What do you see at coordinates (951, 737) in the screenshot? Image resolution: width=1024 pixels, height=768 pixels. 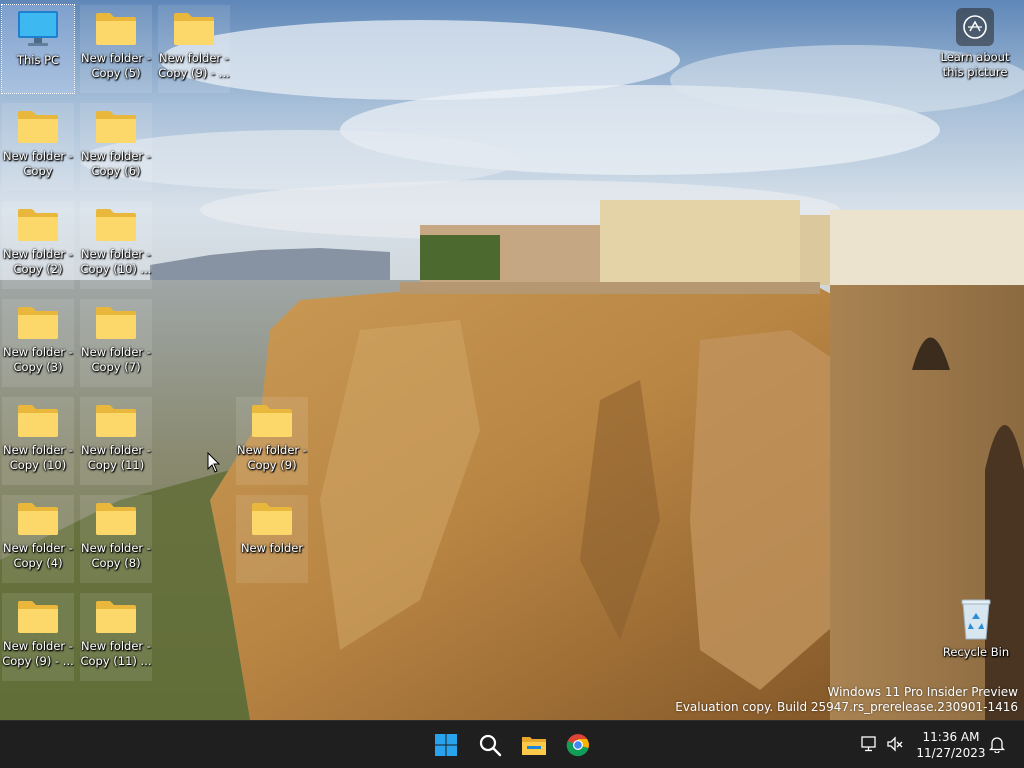 I see `clock-time: 11:36 AM` at bounding box center [951, 737].